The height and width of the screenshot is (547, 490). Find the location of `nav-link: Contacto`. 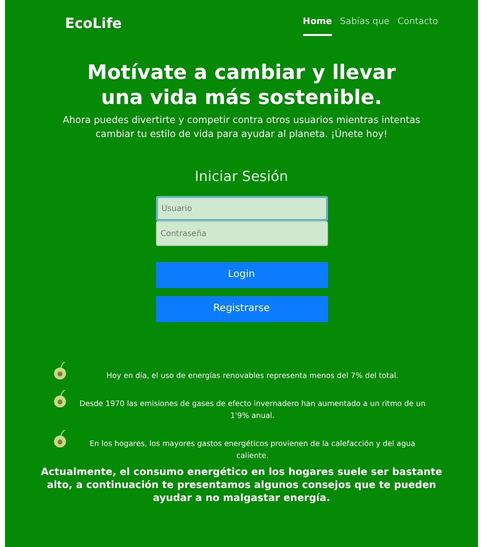

nav-link: Contacto is located at coordinates (417, 25).